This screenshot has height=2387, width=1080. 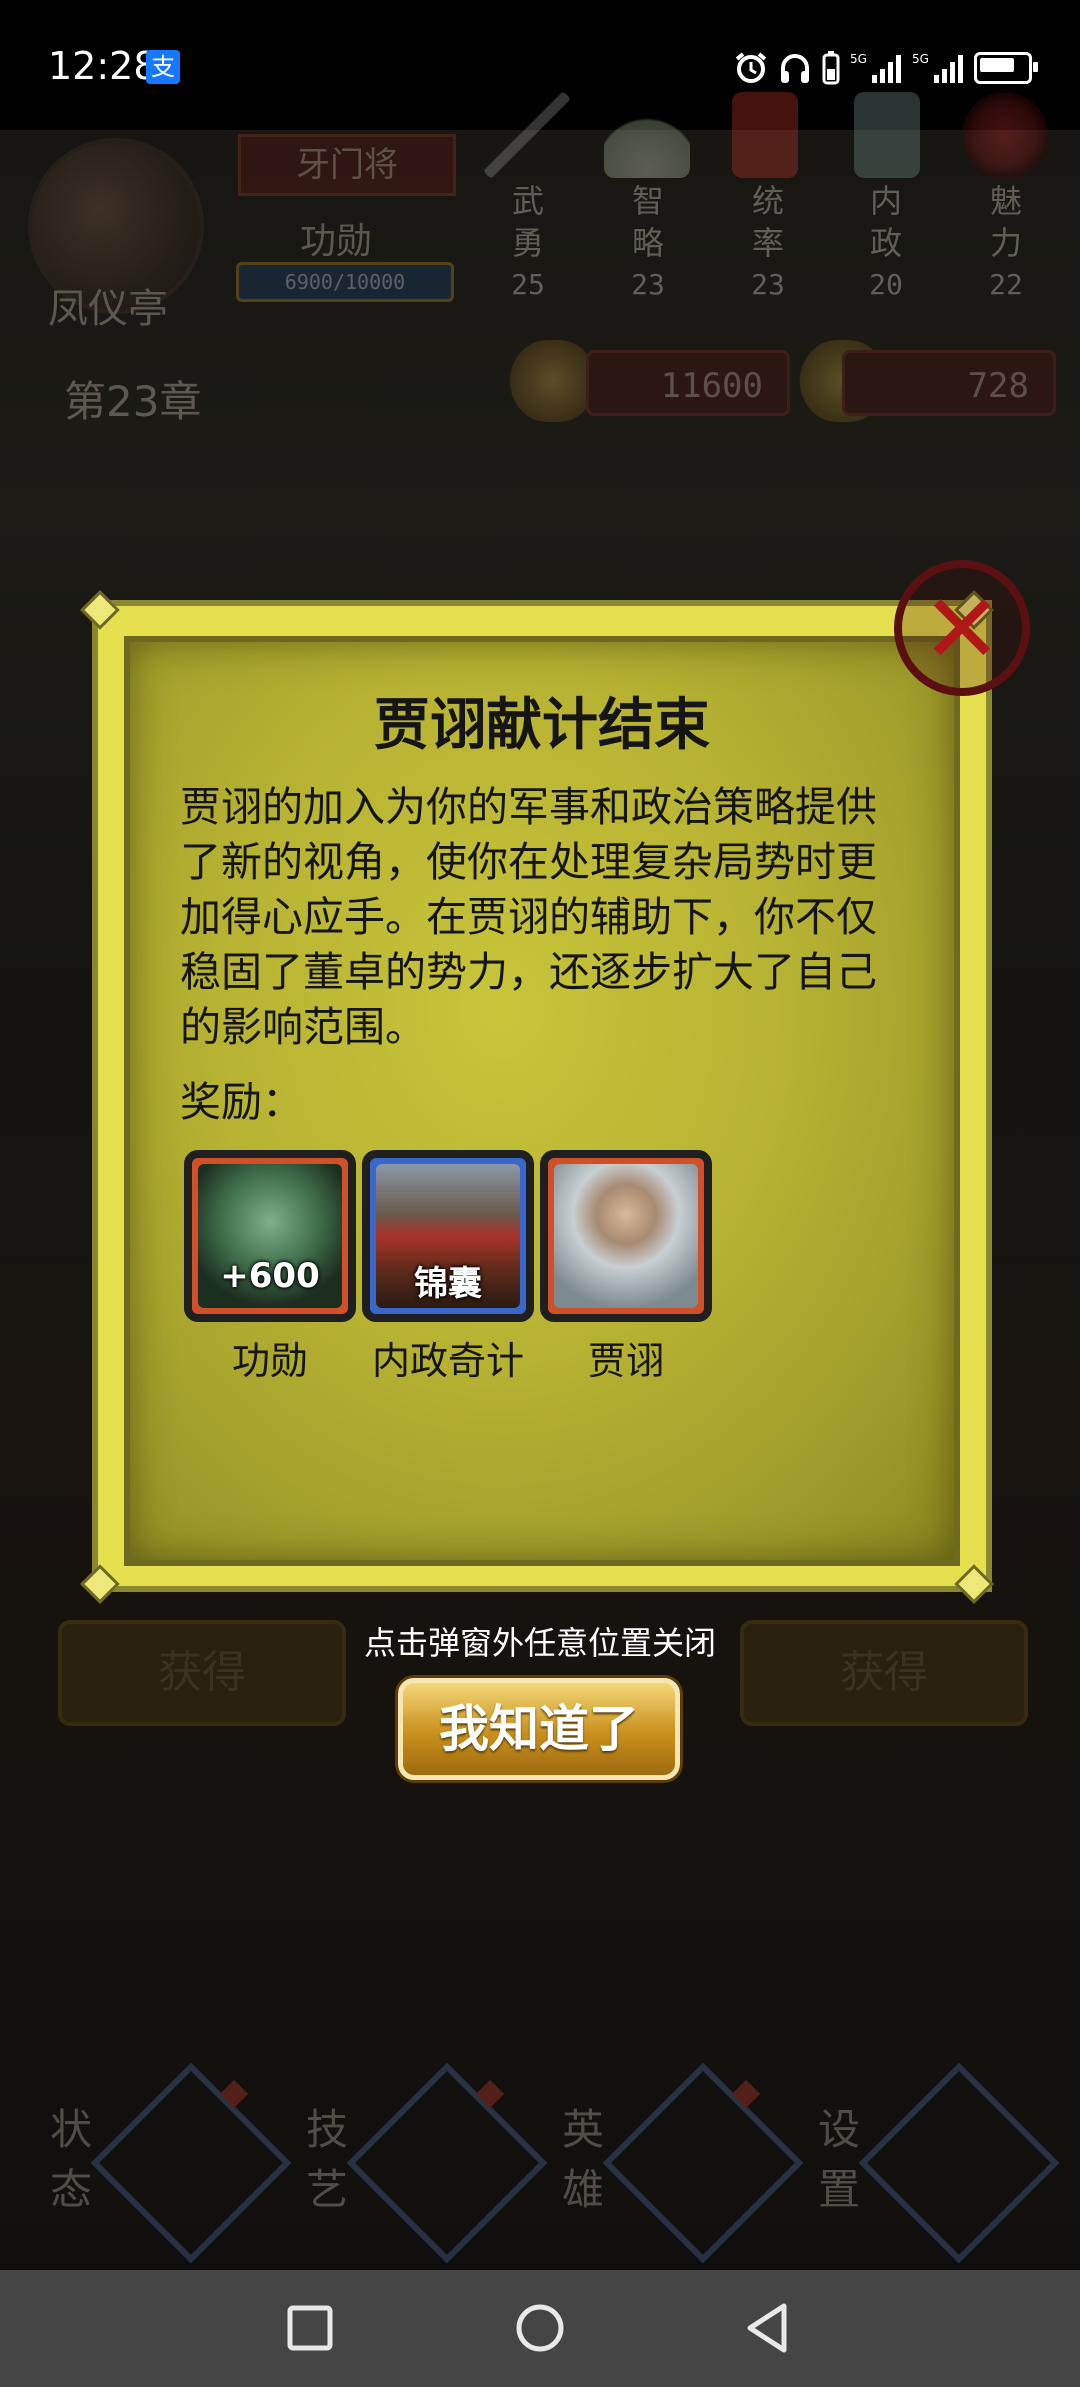 What do you see at coordinates (767, 201) in the screenshot?
I see `stat-label: 统` at bounding box center [767, 201].